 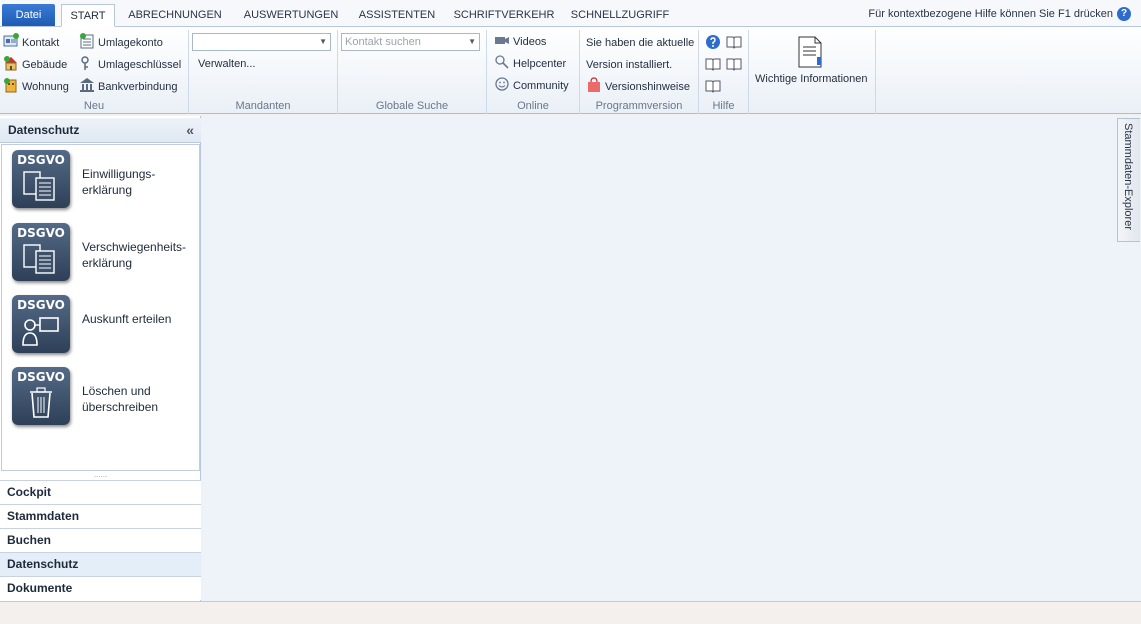 I want to click on new-kontakt-button: Kontakt, so click(x=31, y=42).